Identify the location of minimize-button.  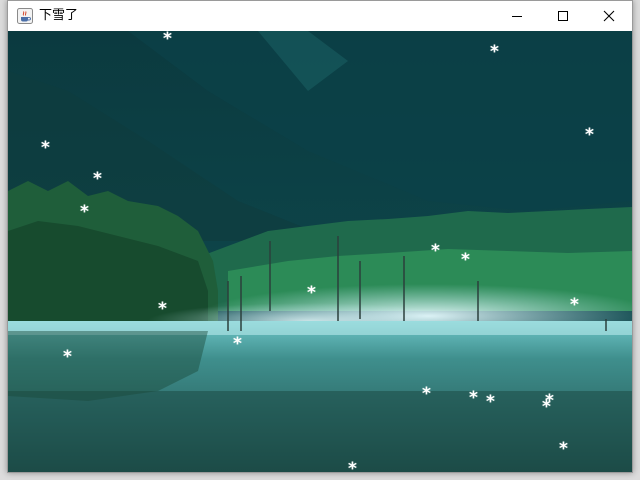
(517, 16).